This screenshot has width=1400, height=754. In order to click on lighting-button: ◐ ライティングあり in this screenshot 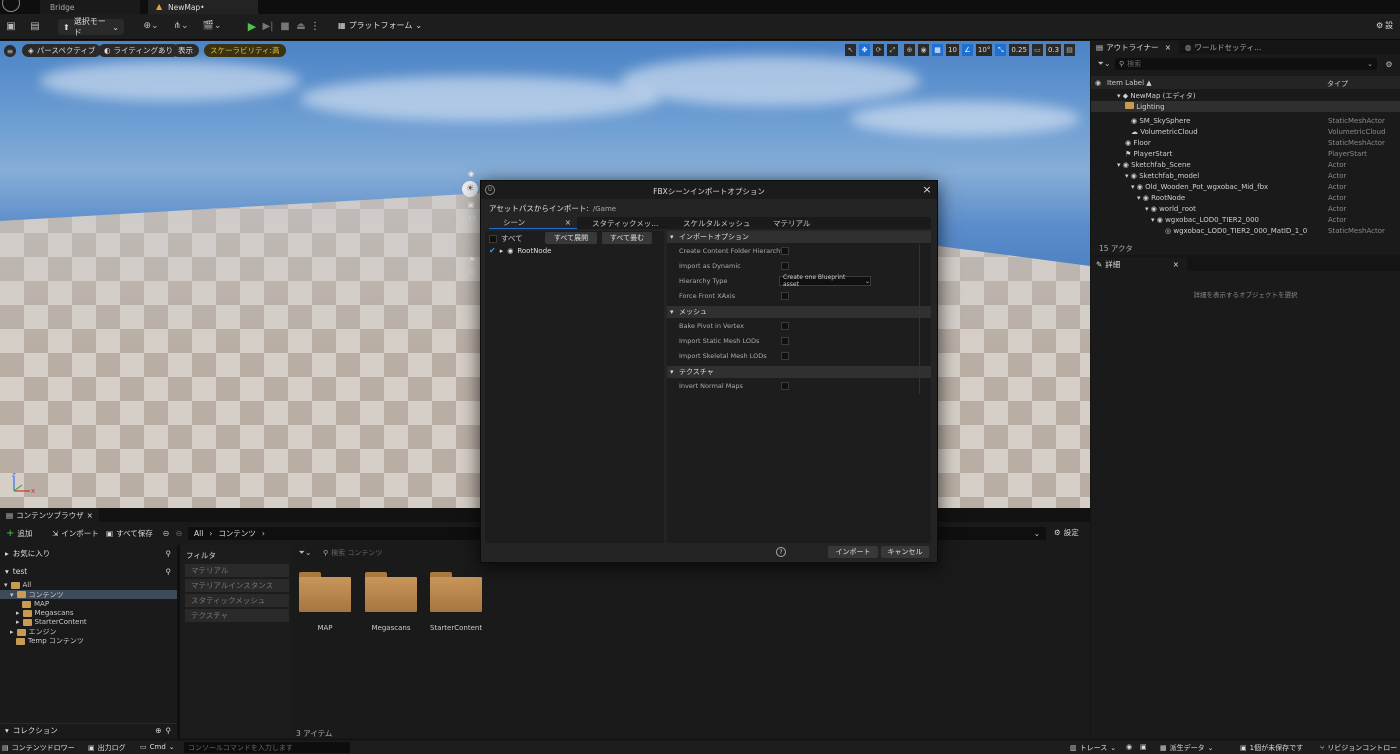, I will do `click(138, 50)`.